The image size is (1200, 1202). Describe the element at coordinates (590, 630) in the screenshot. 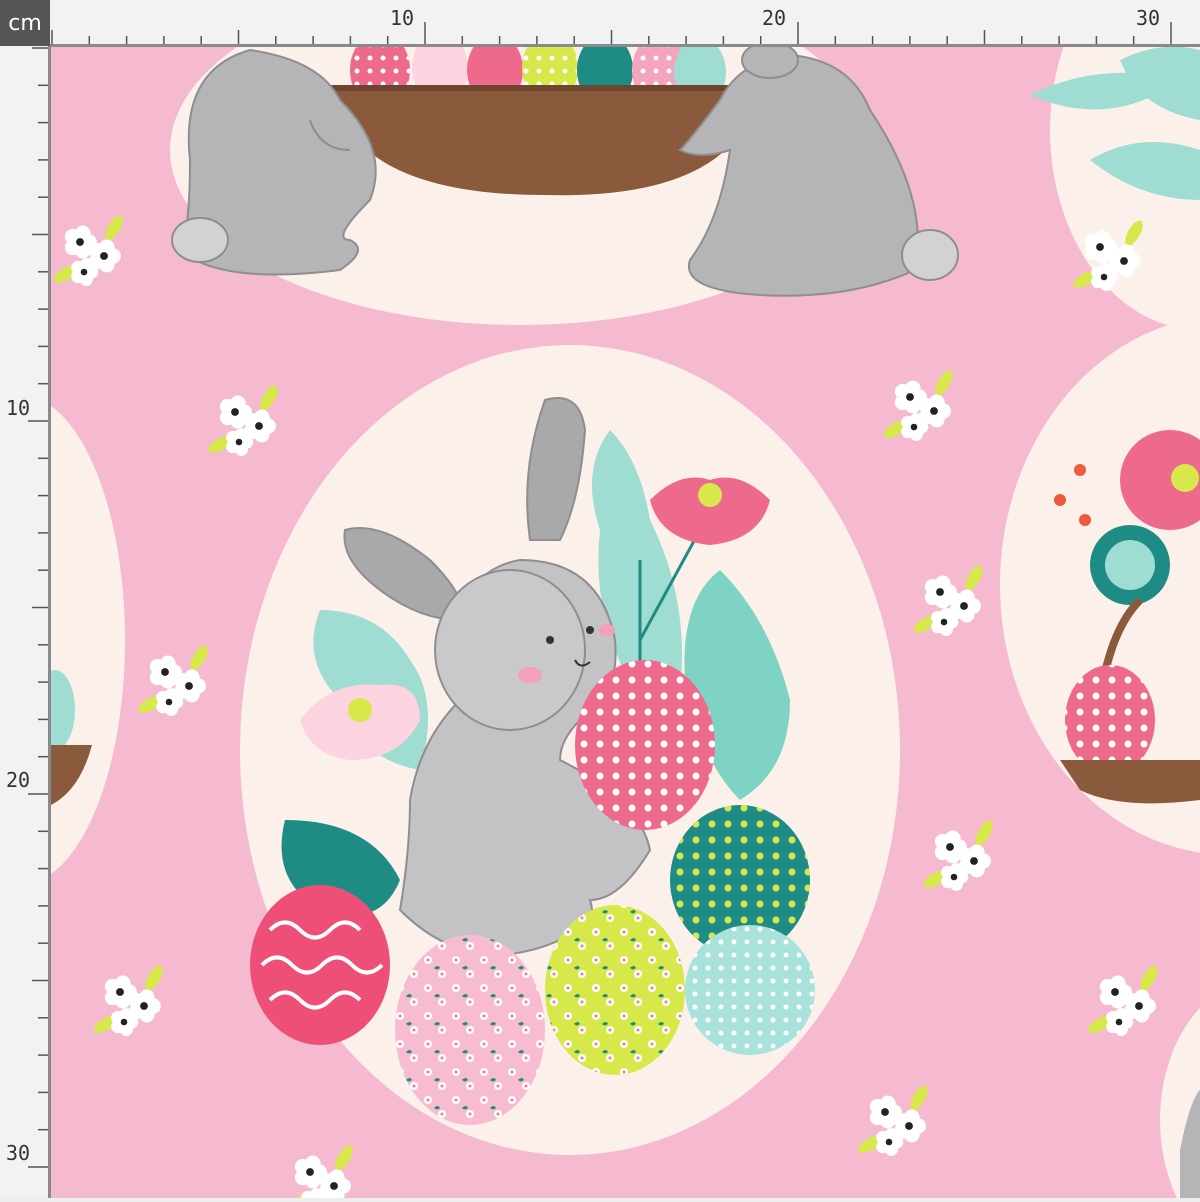

I see `center-bunny-eye-right` at that location.